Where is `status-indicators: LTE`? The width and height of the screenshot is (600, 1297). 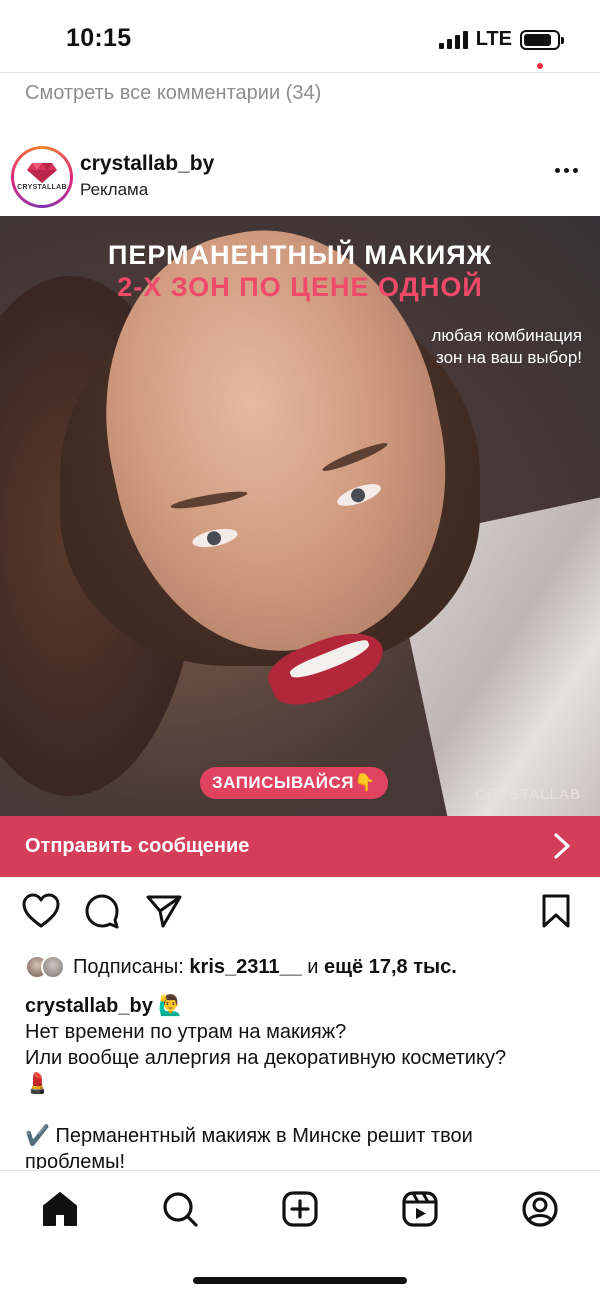 status-indicators: LTE is located at coordinates (501, 39).